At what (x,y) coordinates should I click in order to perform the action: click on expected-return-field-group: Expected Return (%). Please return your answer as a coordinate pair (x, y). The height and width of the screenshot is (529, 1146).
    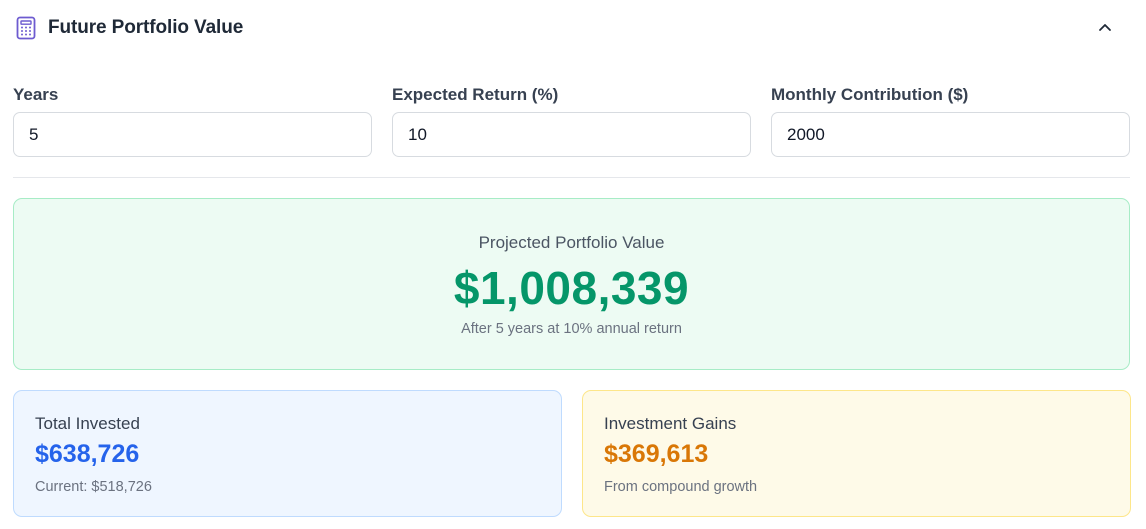
    Looking at the image, I should click on (571, 120).